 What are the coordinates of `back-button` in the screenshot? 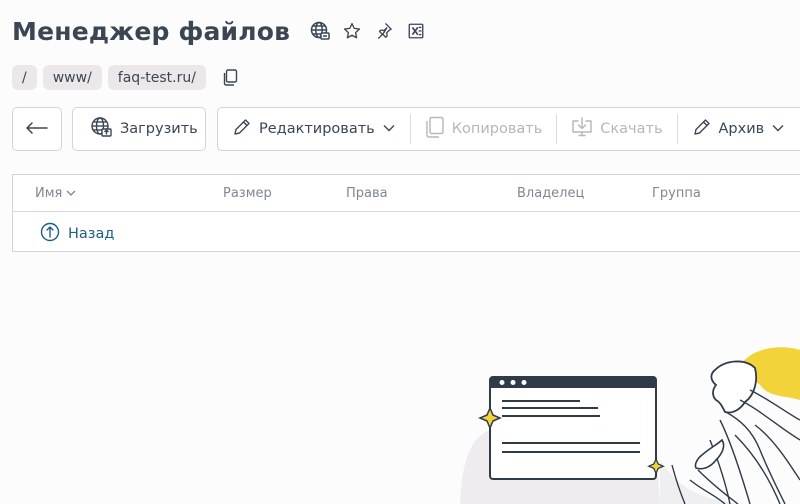 It's located at (37, 129).